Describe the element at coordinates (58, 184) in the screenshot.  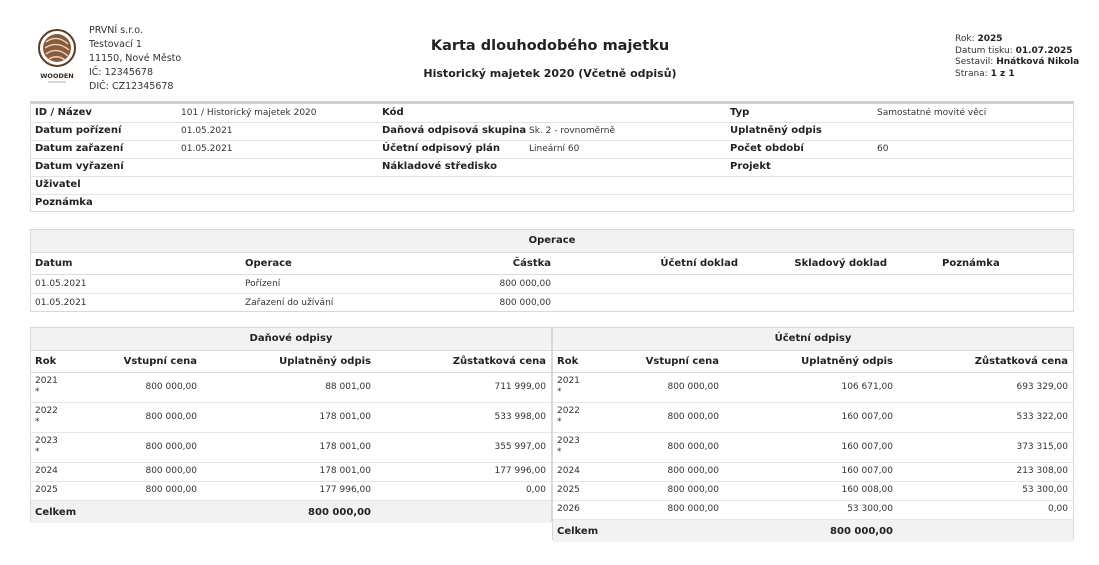
I see `label-uzivatel: Uživatel` at that location.